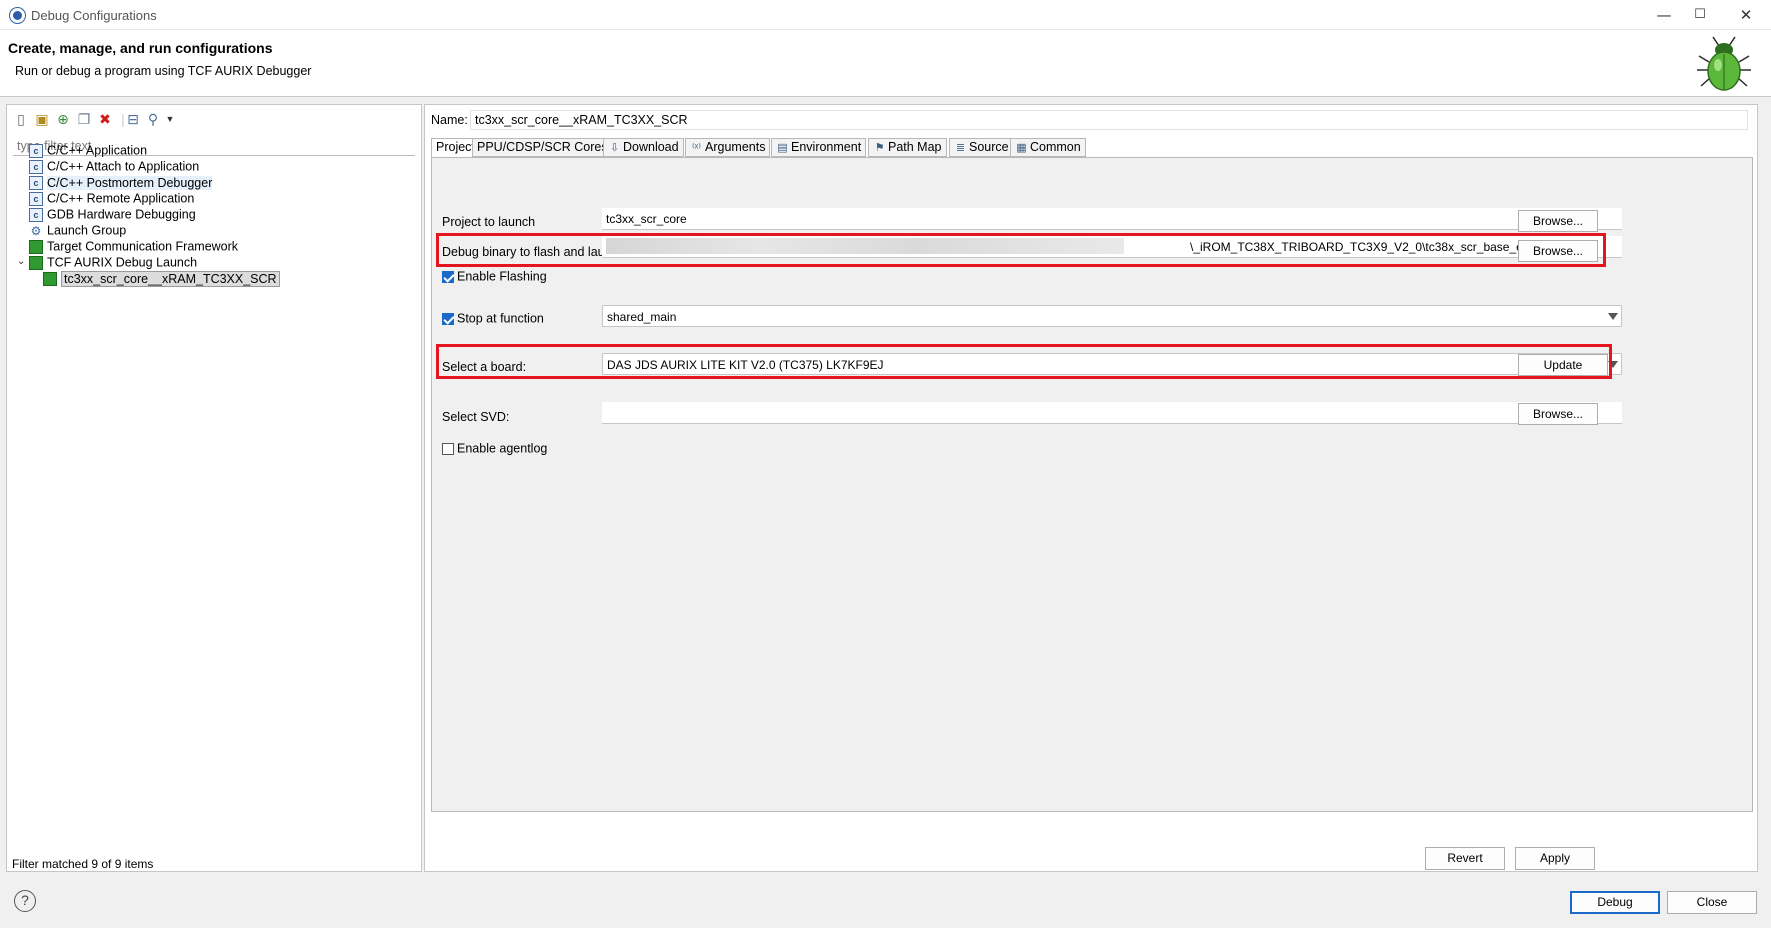  I want to click on tab-arguments: ⁽ˣ⁾ Arguments, so click(728, 147).